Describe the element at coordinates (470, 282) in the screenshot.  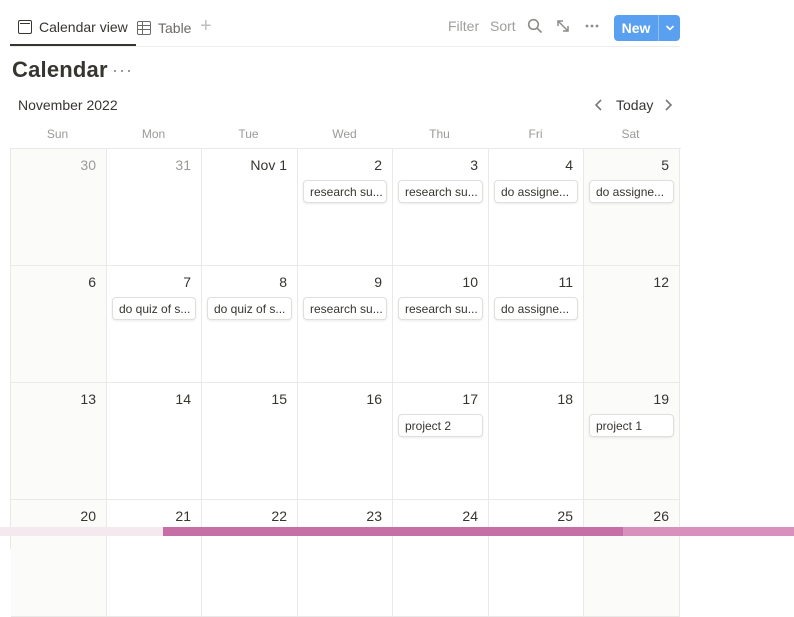
I see `day-number: 10` at that location.